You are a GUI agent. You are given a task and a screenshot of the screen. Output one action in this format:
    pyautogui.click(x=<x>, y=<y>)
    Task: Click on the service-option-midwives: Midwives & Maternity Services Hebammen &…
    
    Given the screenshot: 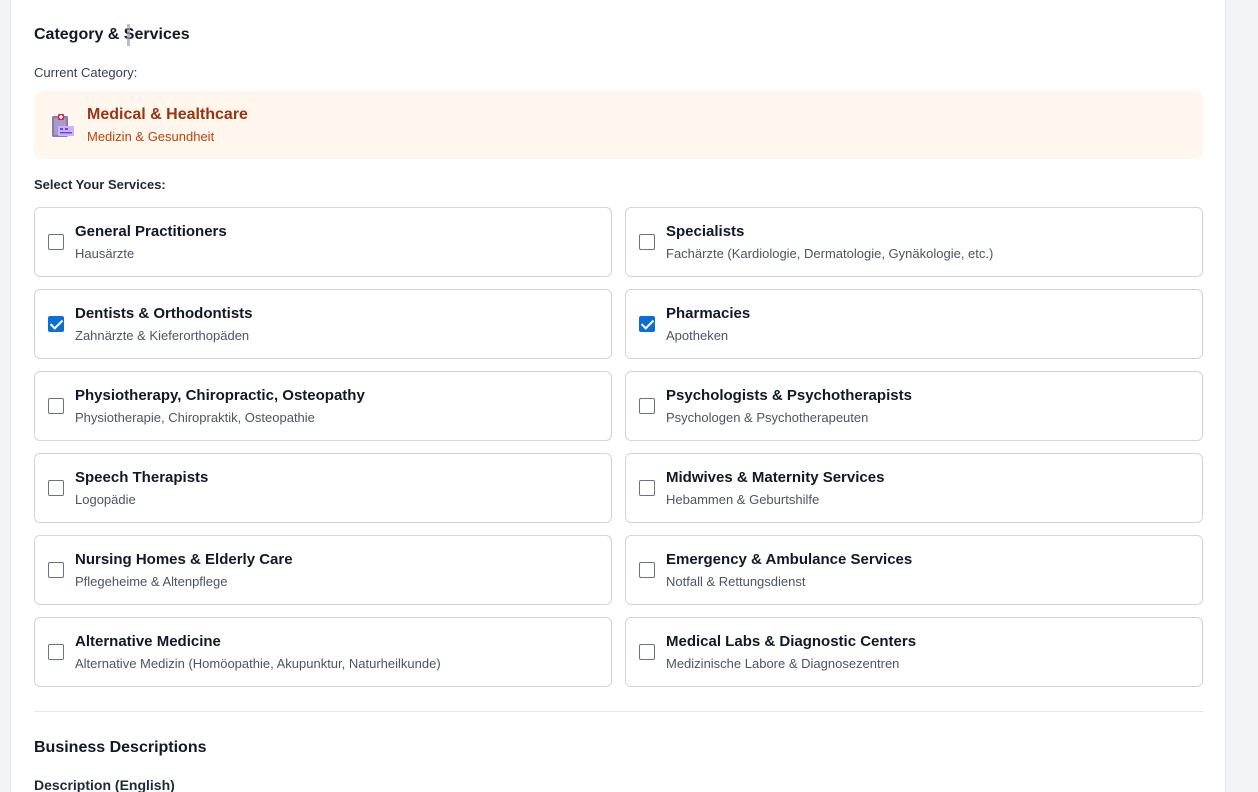 What is the action you would take?
    pyautogui.click(x=914, y=488)
    